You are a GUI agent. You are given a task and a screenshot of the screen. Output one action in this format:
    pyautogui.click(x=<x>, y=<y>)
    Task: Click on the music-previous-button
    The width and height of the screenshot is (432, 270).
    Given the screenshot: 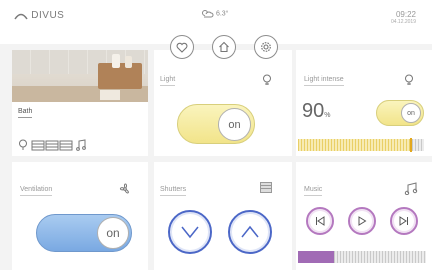 What is the action you would take?
    pyautogui.click(x=320, y=221)
    